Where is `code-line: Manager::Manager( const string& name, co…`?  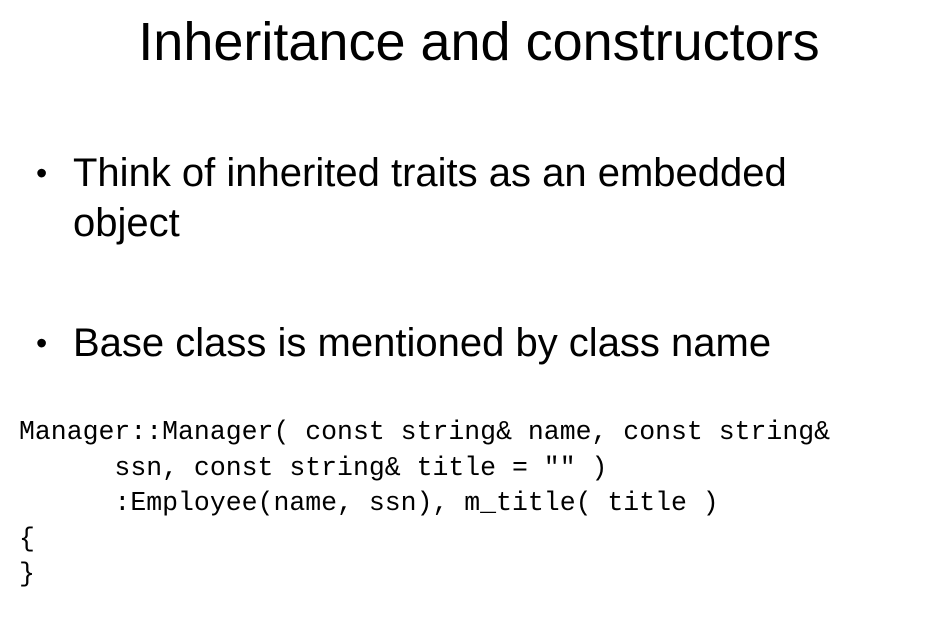
code-line: Manager::Manager( const string& name, co… is located at coordinates (425, 432).